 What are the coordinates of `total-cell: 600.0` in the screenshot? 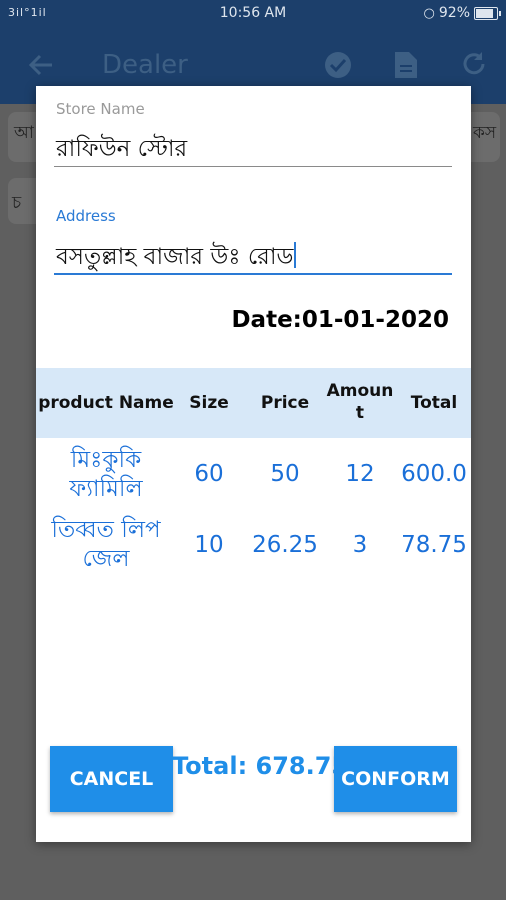 It's located at (434, 474).